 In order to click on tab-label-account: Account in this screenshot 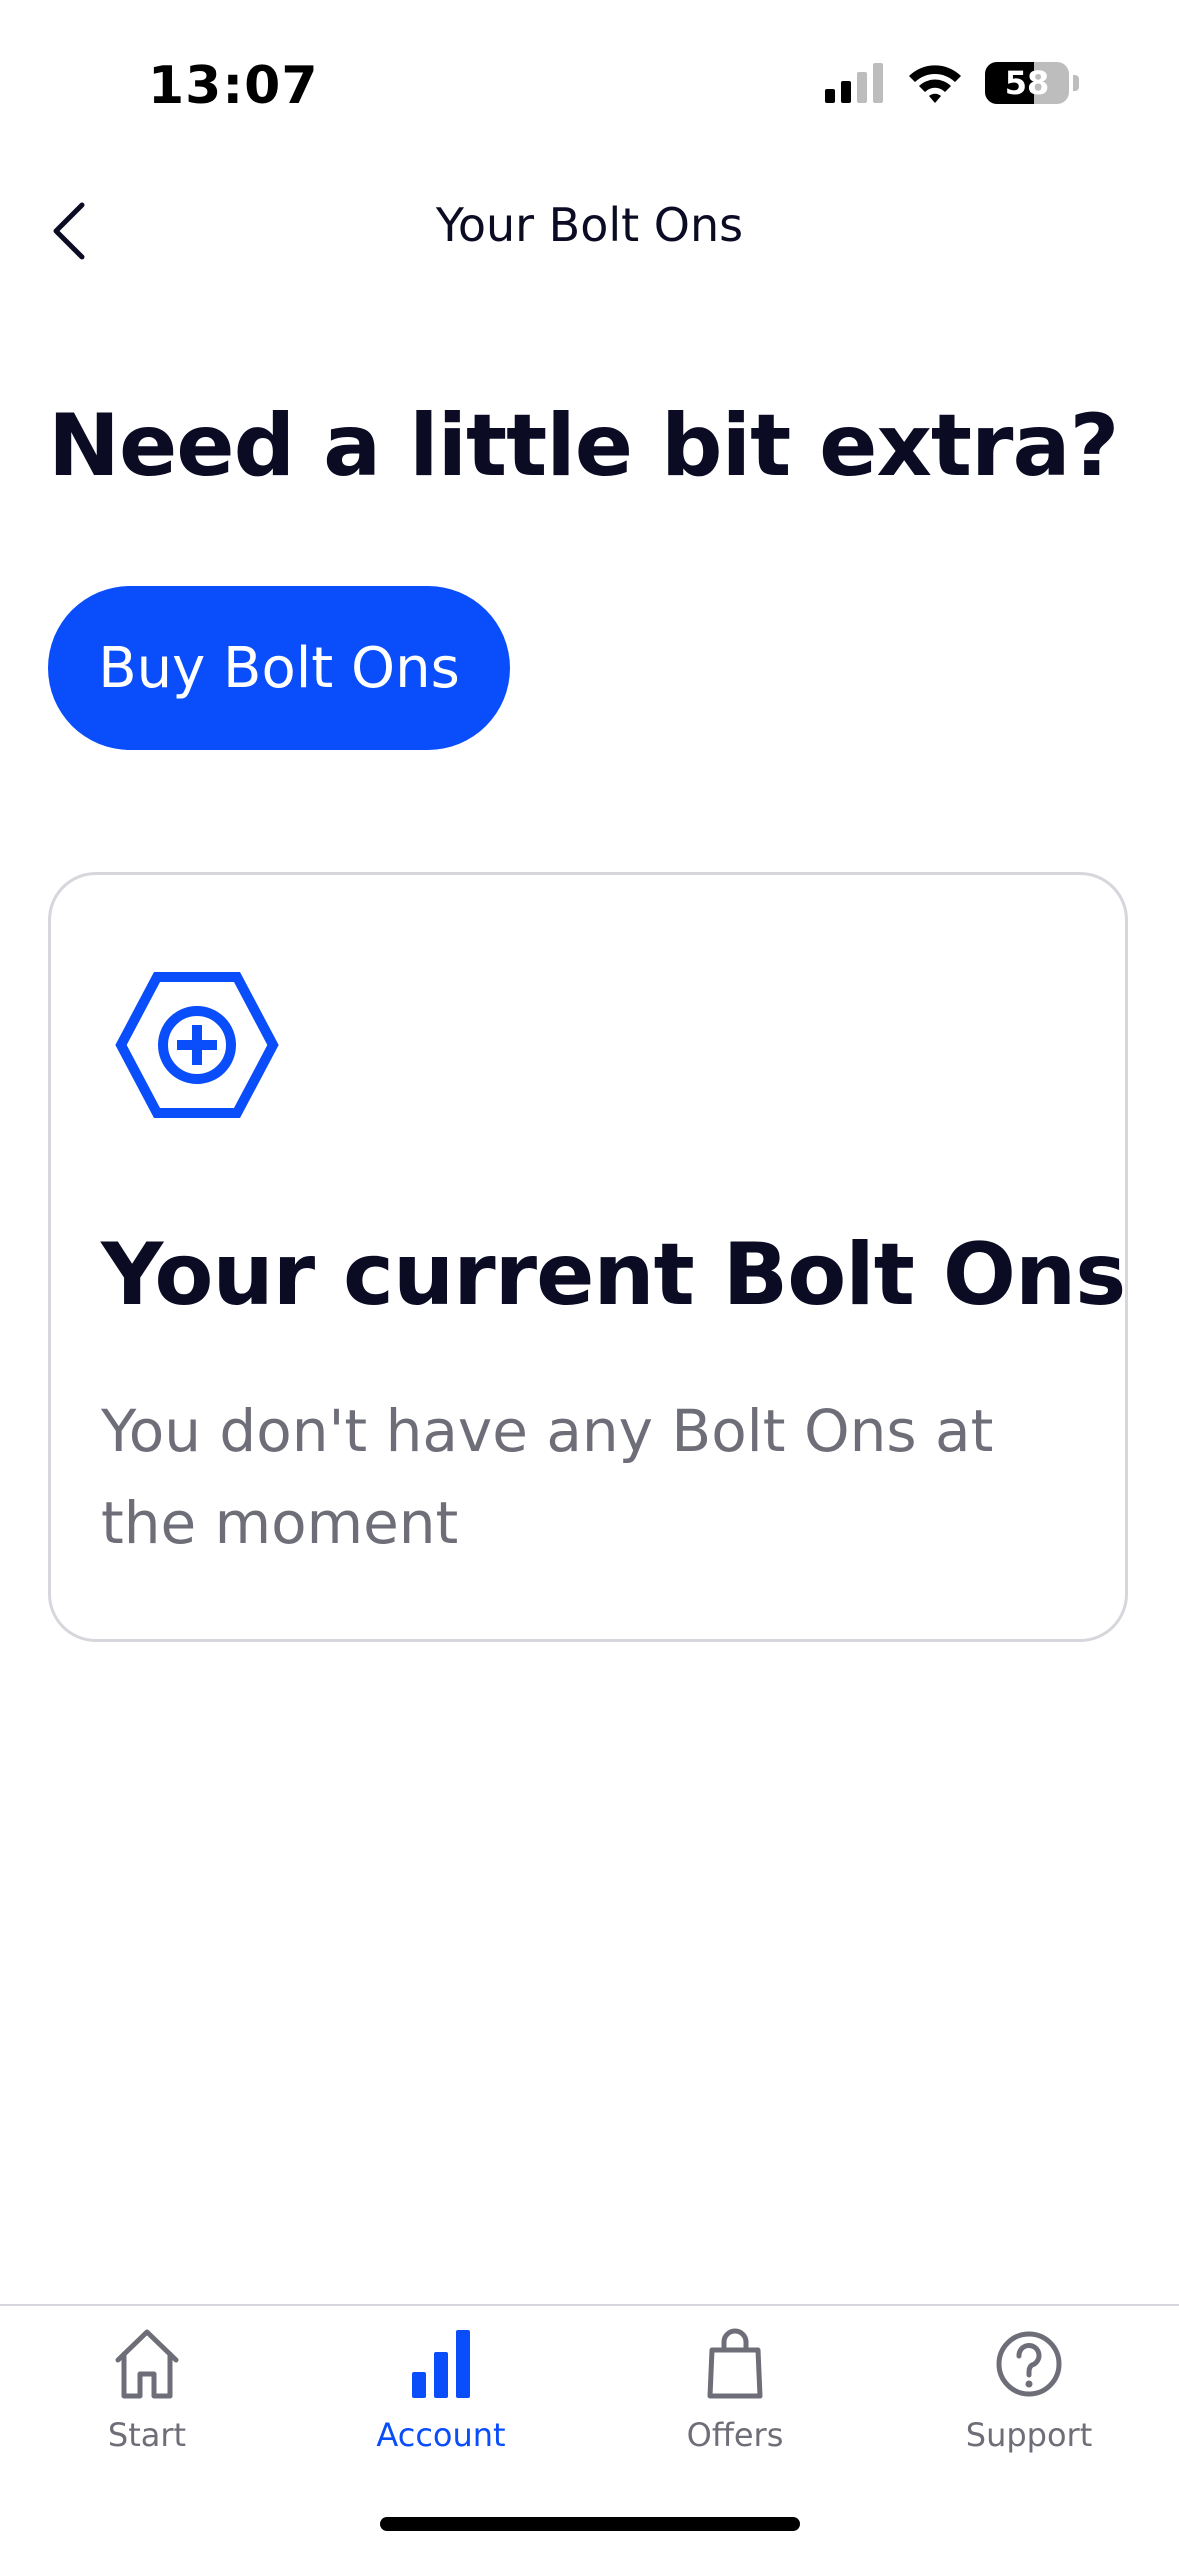, I will do `click(441, 2435)`.